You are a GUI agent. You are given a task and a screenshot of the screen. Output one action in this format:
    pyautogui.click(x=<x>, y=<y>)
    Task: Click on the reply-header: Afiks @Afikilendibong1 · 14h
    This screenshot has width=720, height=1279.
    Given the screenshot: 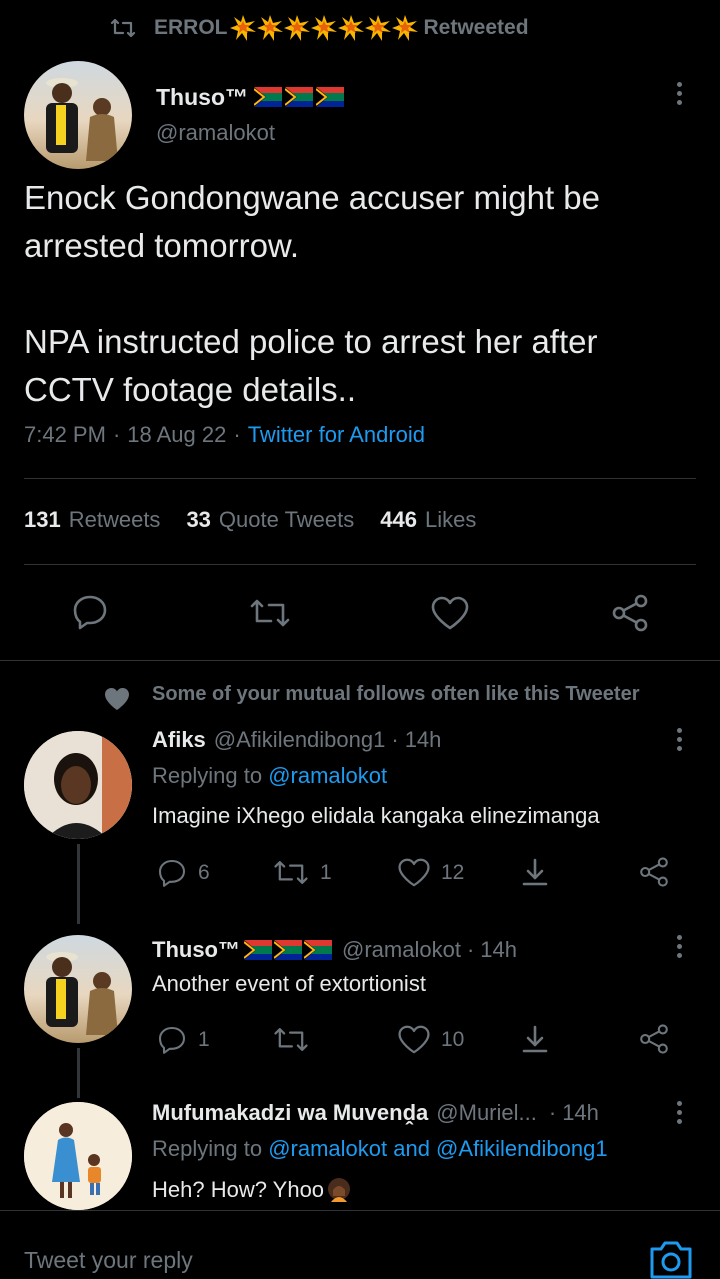 What is the action you would take?
    pyautogui.click(x=297, y=740)
    